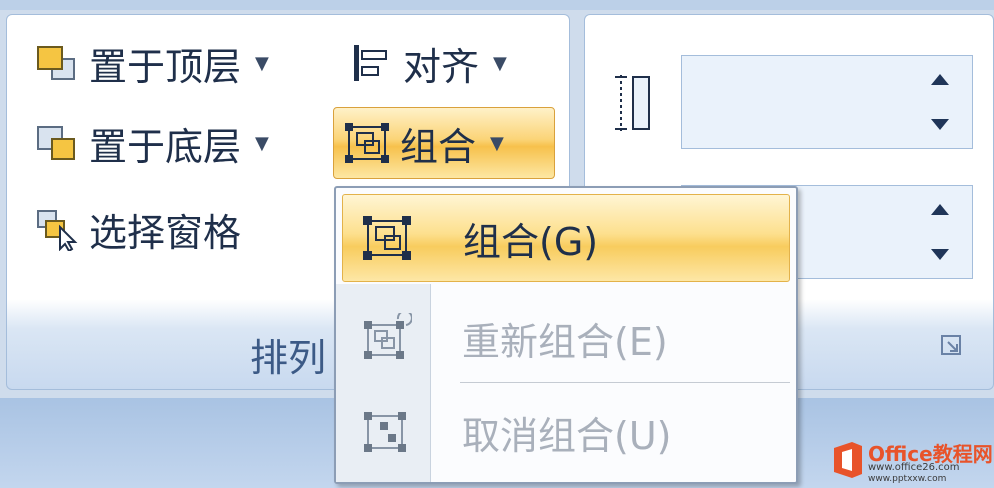 This screenshot has width=994, height=488. I want to click on align-icon, so click(370, 63).